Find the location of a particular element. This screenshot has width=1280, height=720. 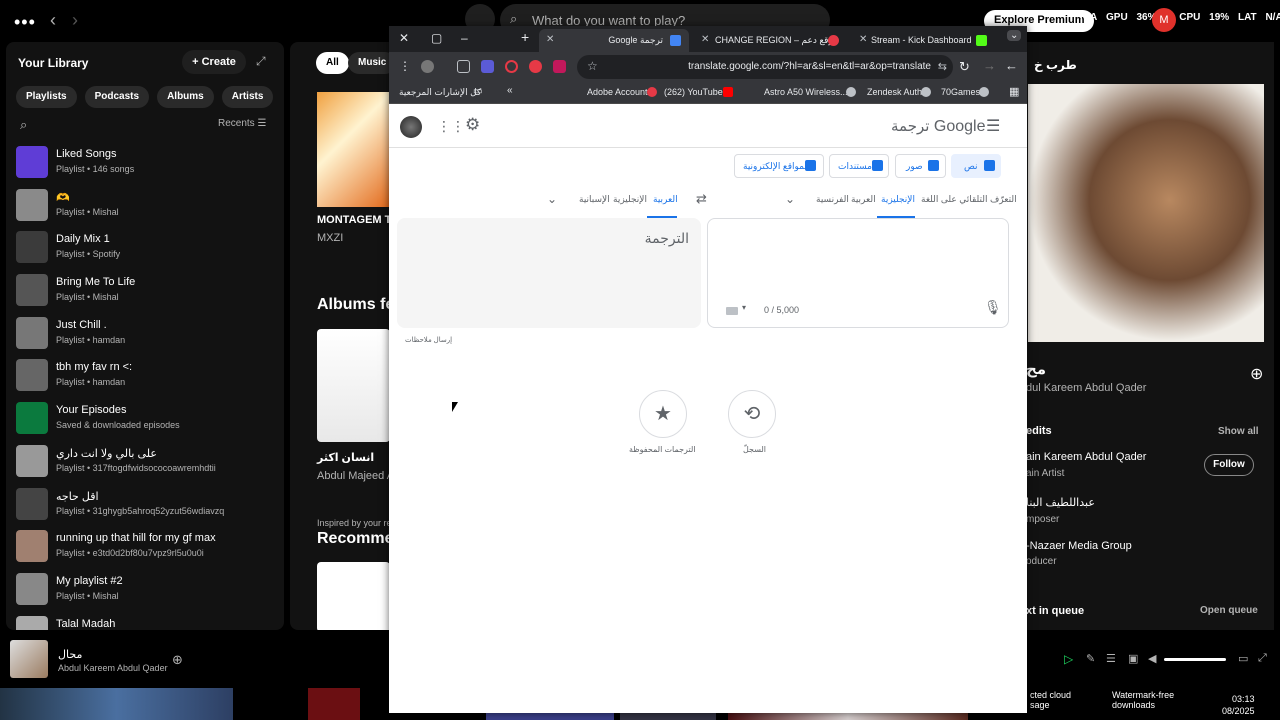

library-item: 🫶 Playlist • Mishal is located at coordinates (150, 206).